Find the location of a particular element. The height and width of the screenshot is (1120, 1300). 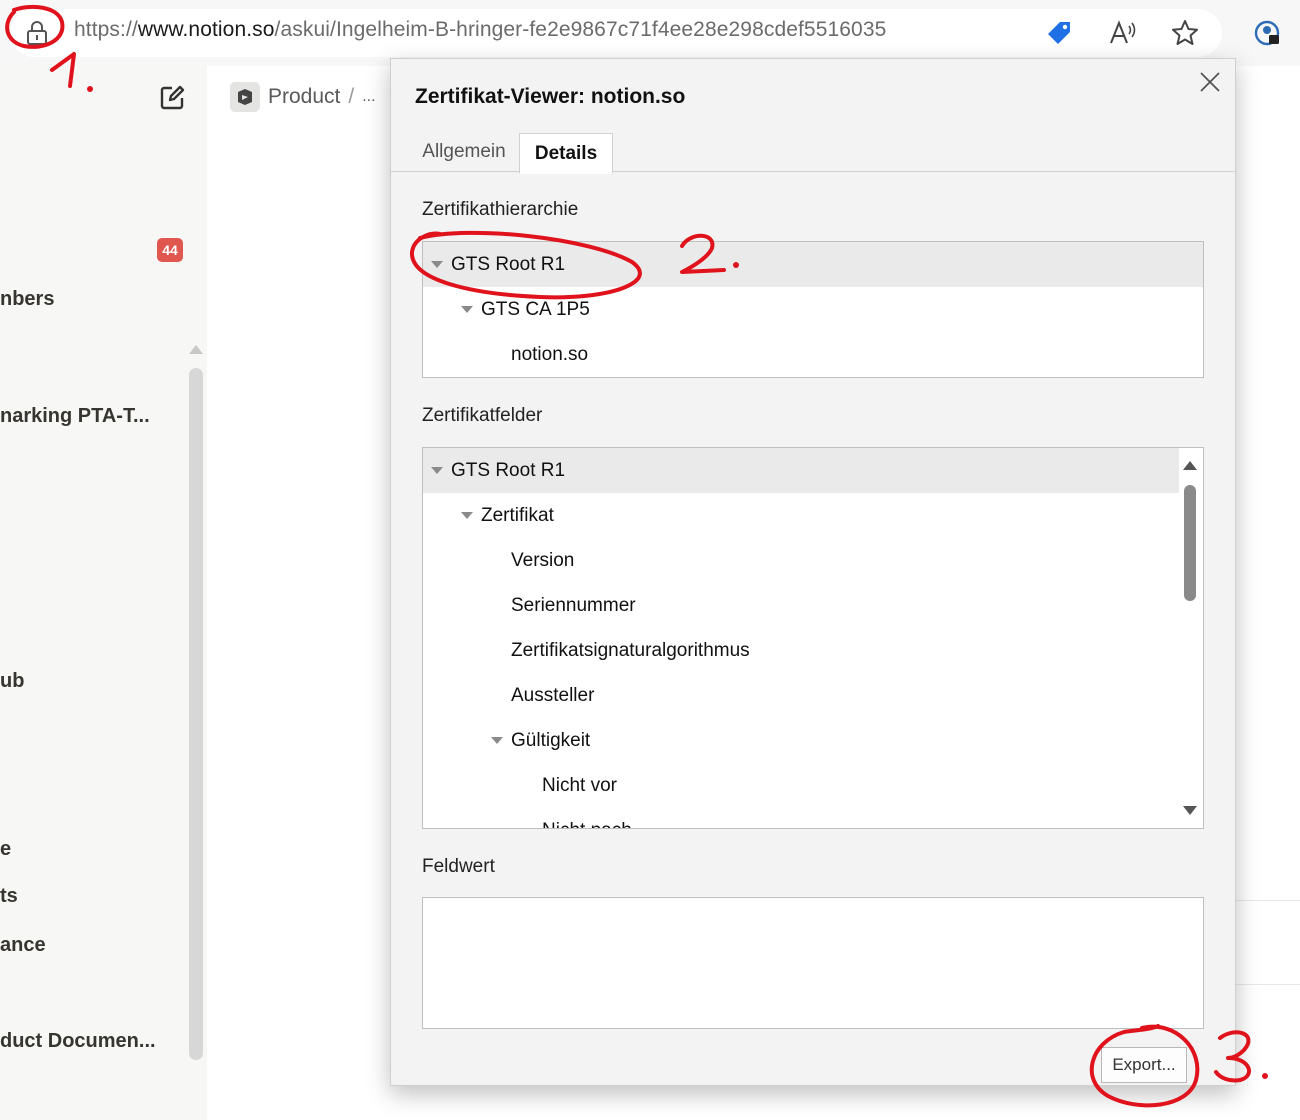

read-aloud-icon is located at coordinates (1123, 33).